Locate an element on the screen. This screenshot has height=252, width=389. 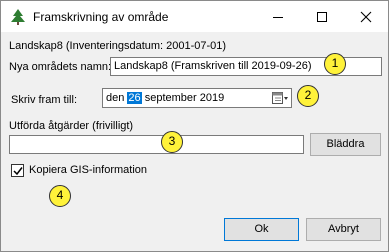
maximize-button is located at coordinates (322, 16).